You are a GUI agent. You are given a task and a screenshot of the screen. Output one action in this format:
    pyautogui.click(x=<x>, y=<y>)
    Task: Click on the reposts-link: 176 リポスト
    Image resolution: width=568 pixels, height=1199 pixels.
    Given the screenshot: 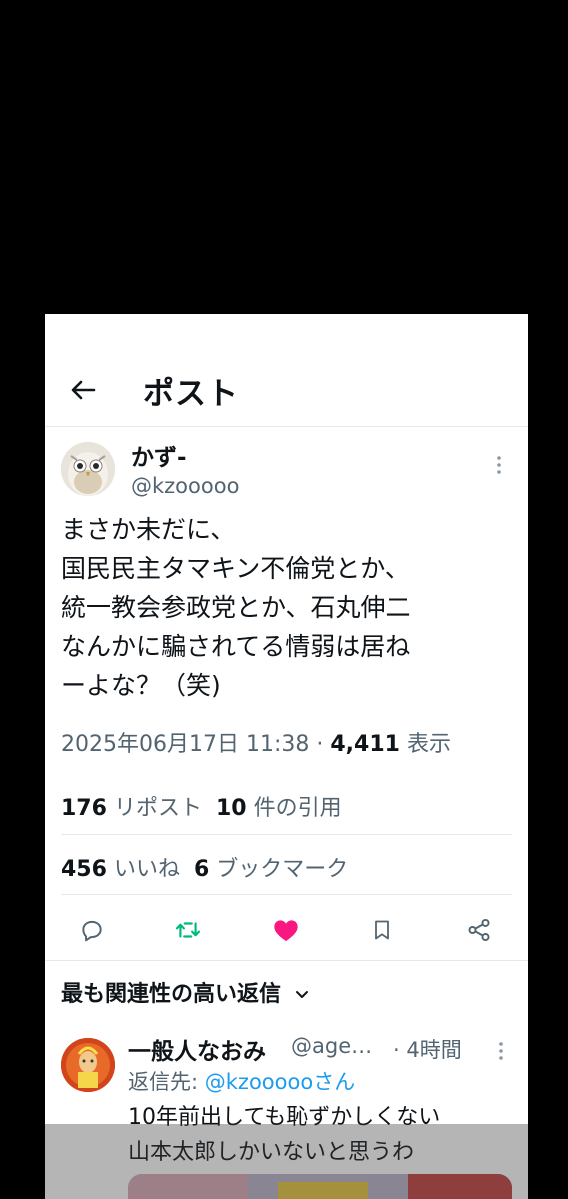 What is the action you would take?
    pyautogui.click(x=131, y=808)
    